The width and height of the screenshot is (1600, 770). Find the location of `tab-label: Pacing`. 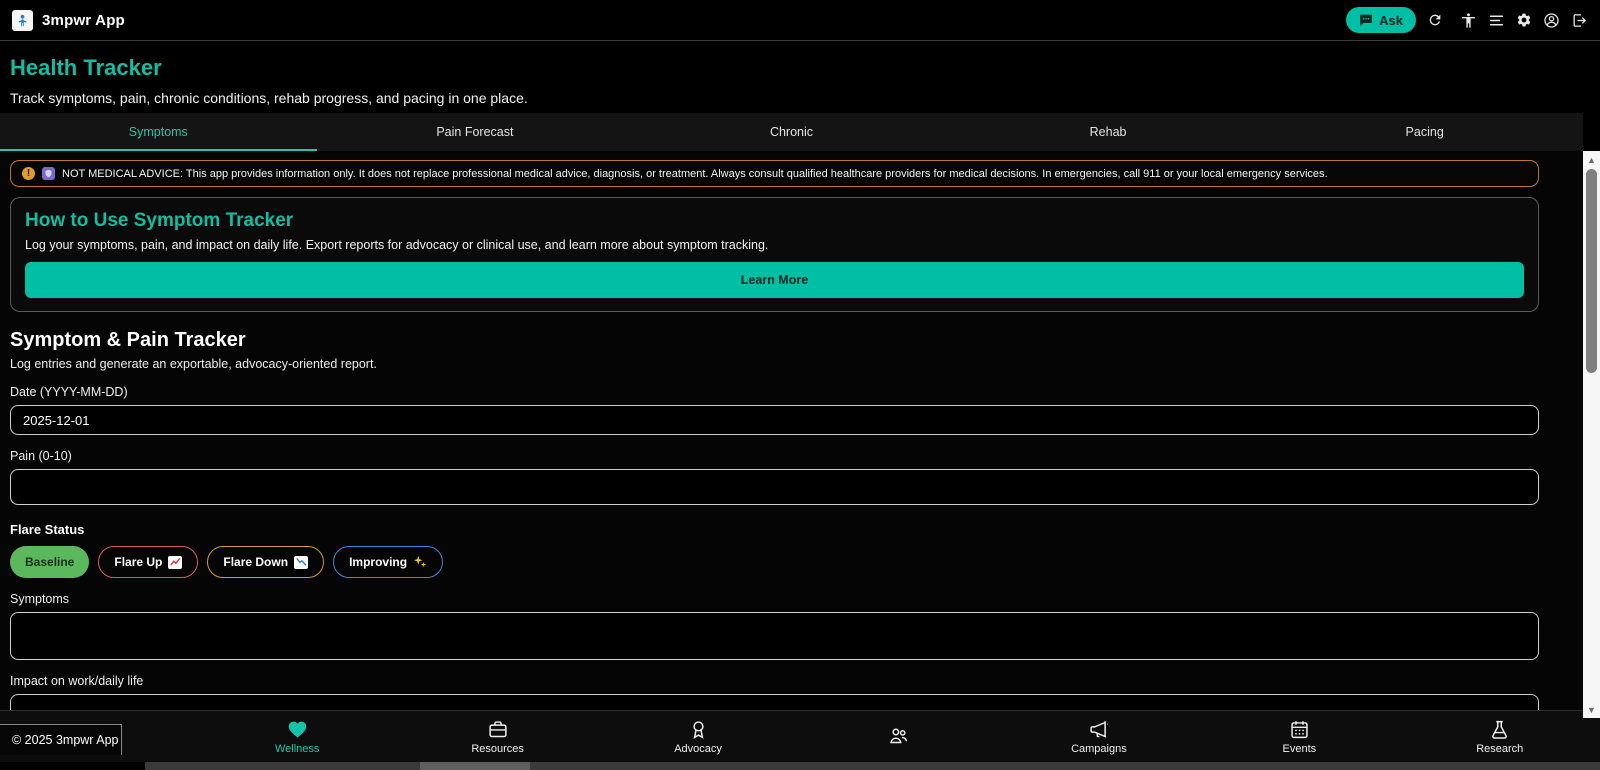

tab-label: Pacing is located at coordinates (1424, 132).